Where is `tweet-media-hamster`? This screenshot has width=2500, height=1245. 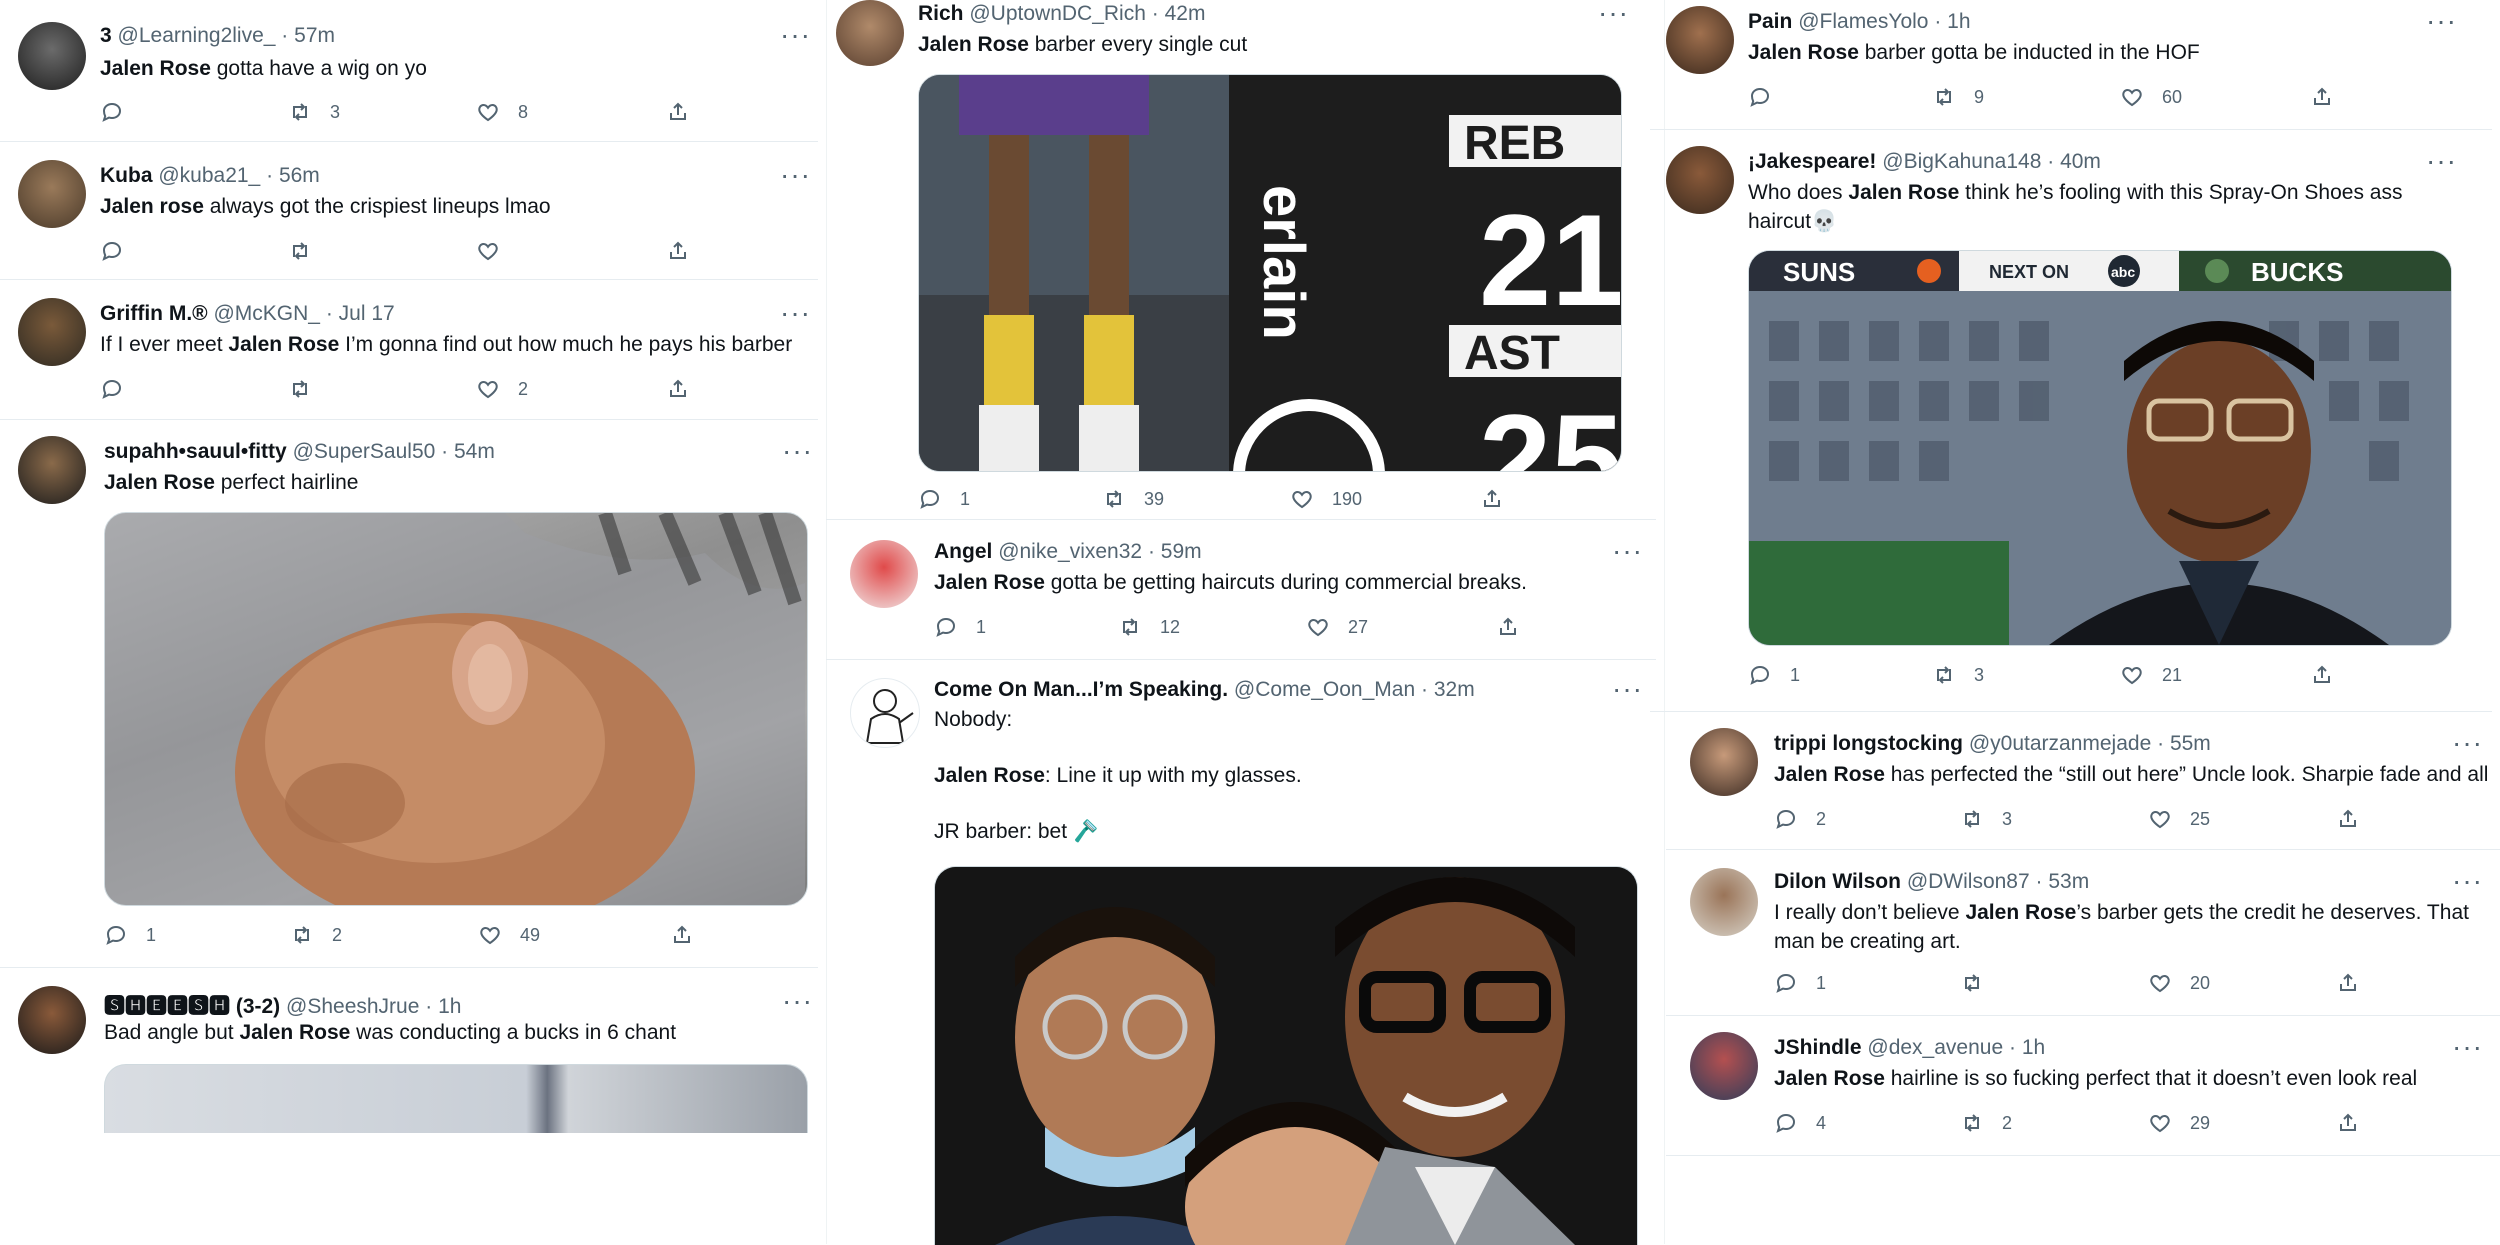
tweet-media-hamster is located at coordinates (456, 709).